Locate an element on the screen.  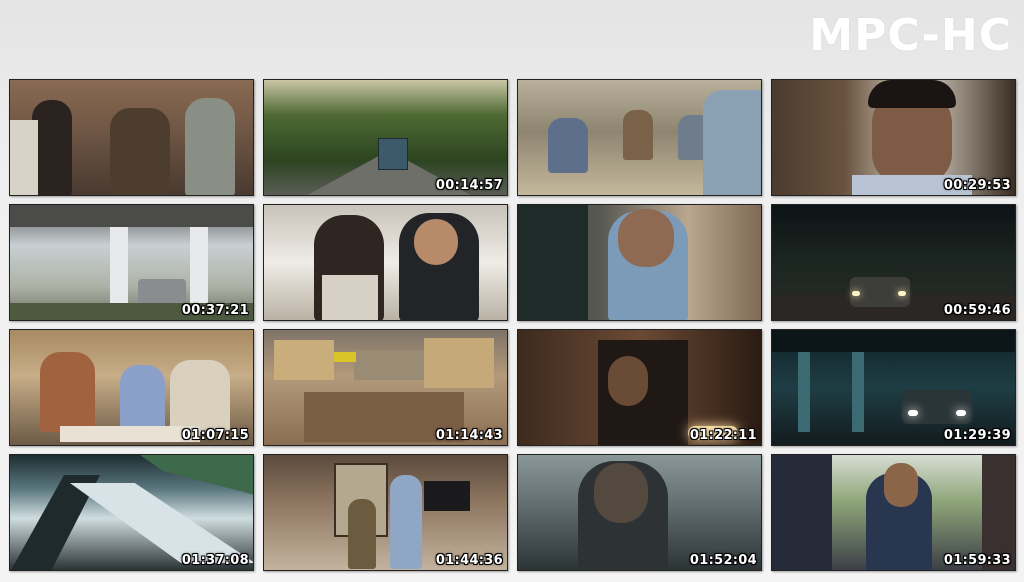
timestamp: 00:59:46 is located at coordinates (977, 310).